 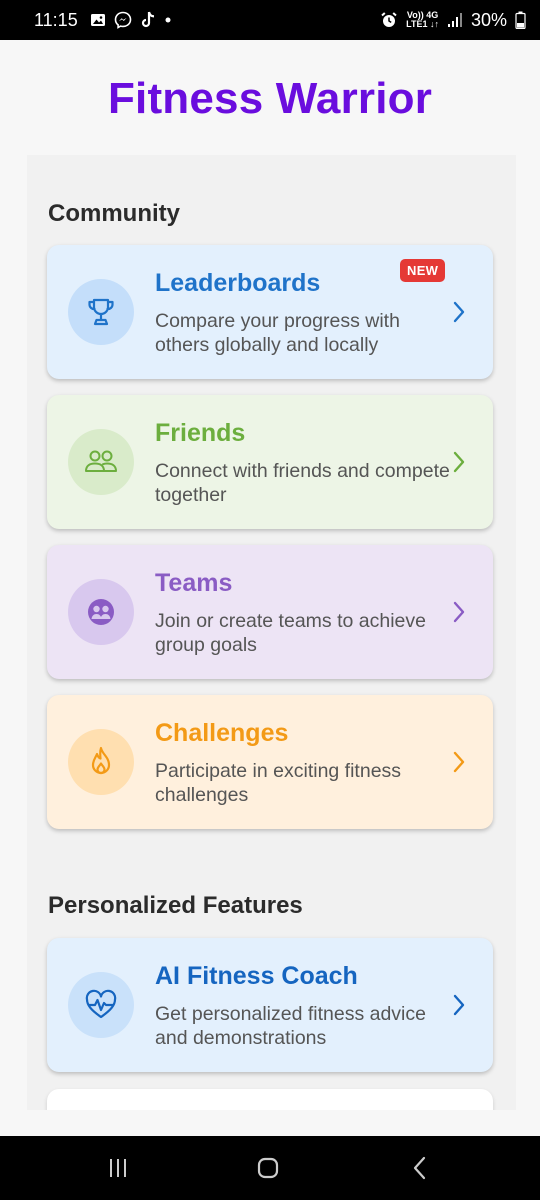 What do you see at coordinates (56, 19) in the screenshot?
I see `status-time: 11:15` at bounding box center [56, 19].